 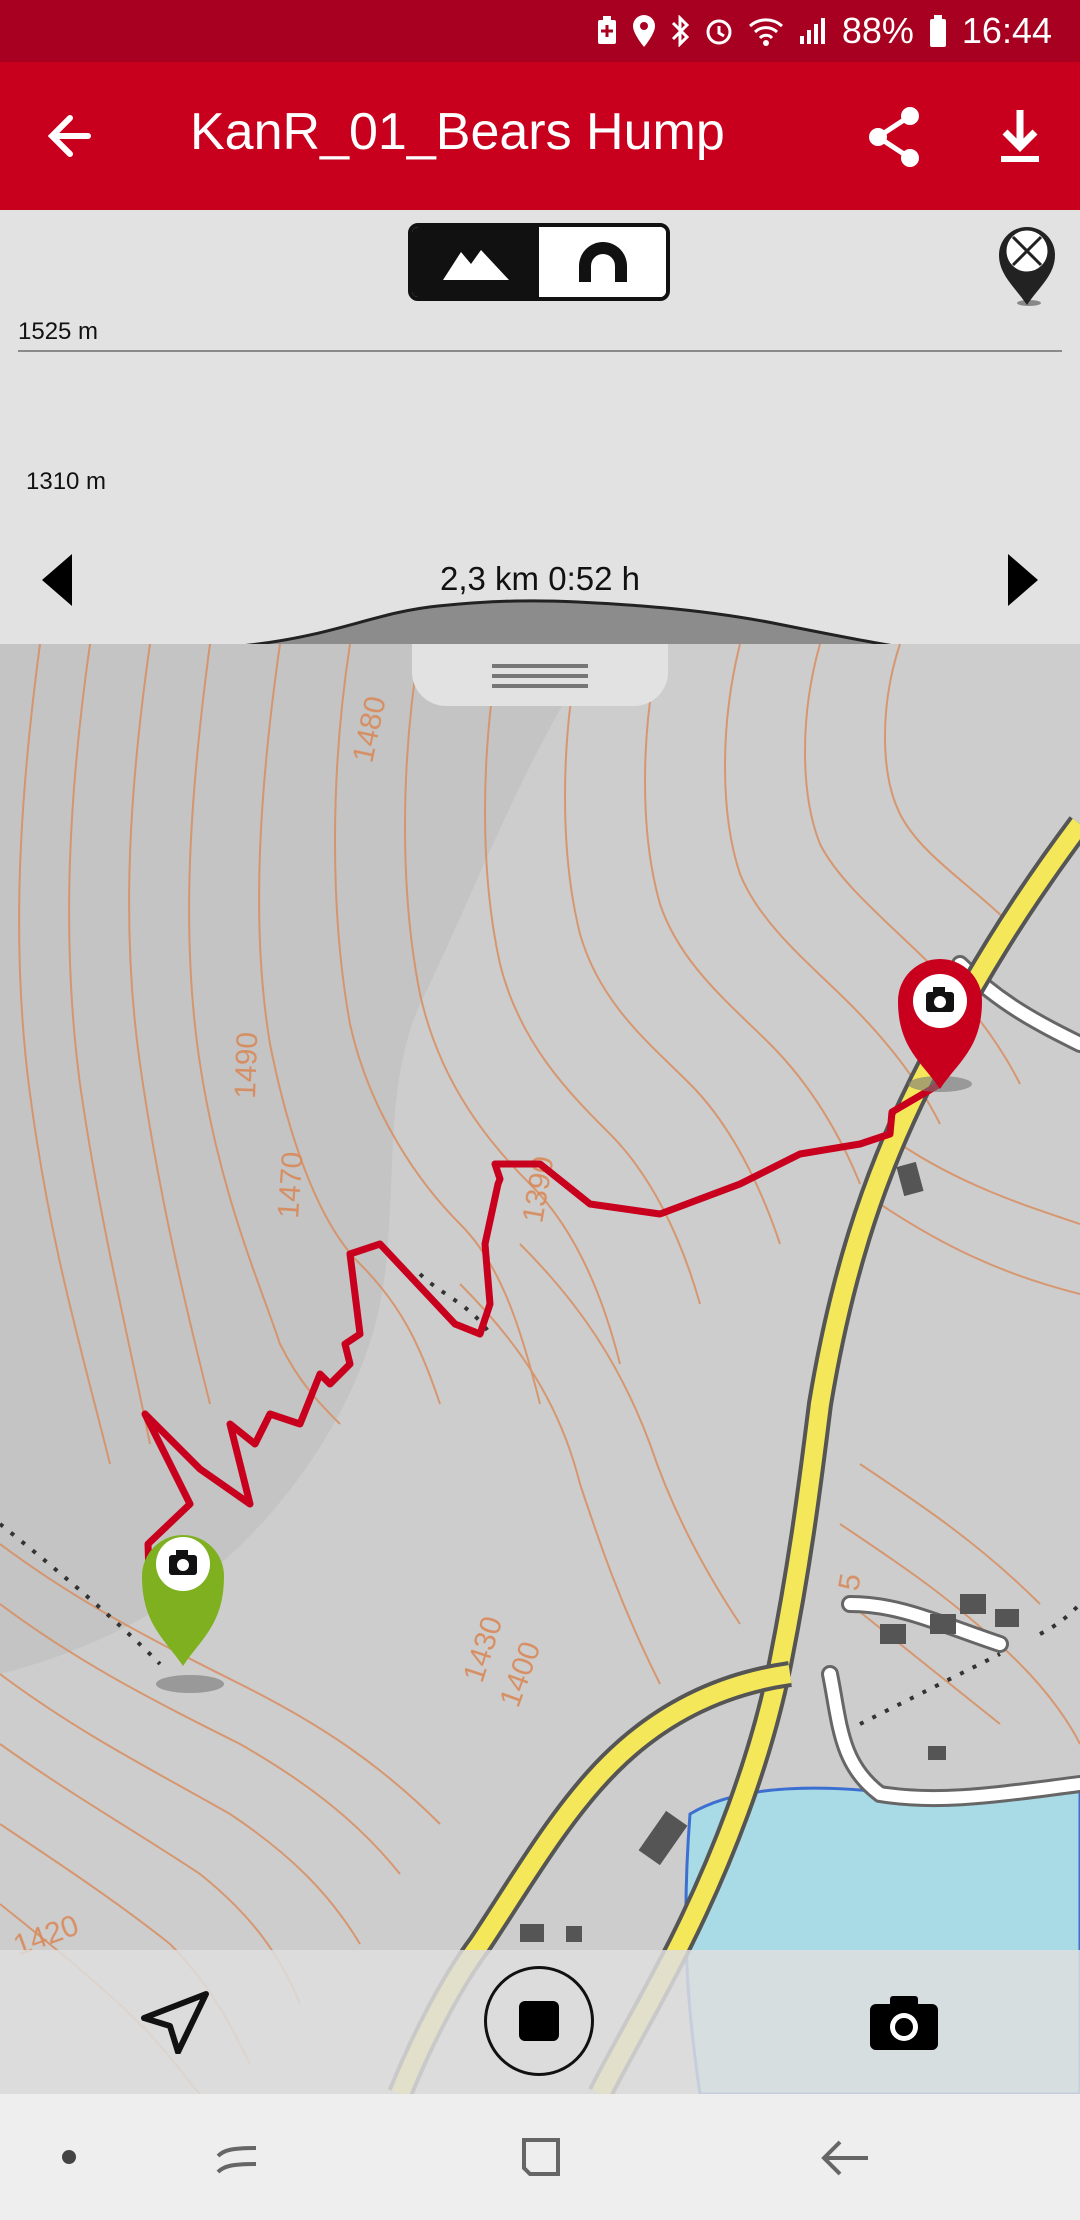 What do you see at coordinates (176, 2022) in the screenshot?
I see `navigate-icon` at bounding box center [176, 2022].